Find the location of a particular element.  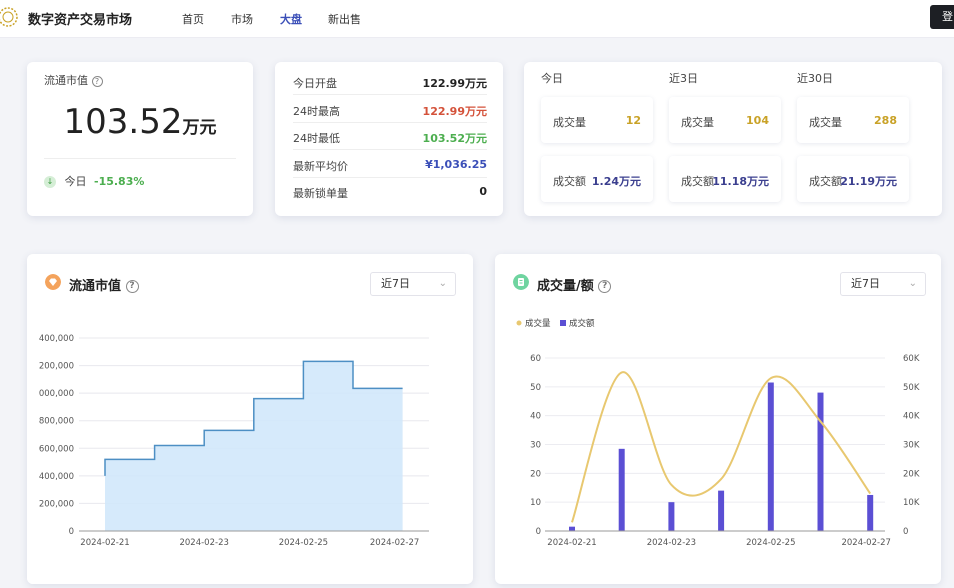

volume-chart-title-text: 成交量/额 is located at coordinates (565, 286).